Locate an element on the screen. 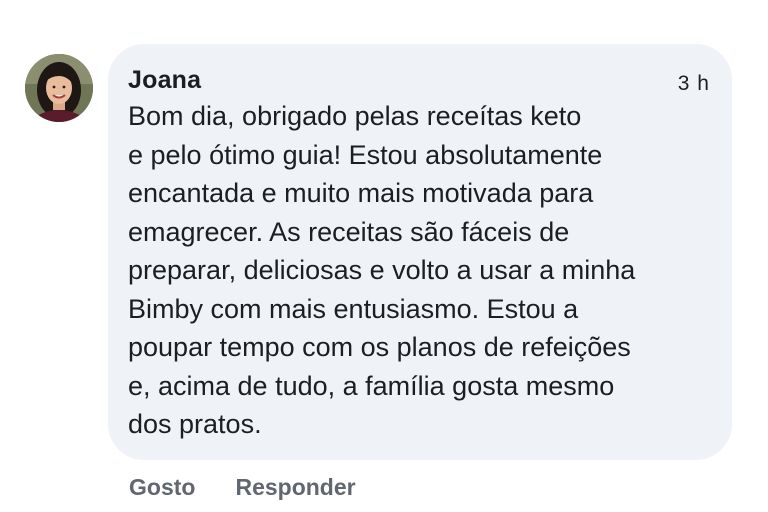  comment-actions: Gosto Responder is located at coordinates (242, 487).